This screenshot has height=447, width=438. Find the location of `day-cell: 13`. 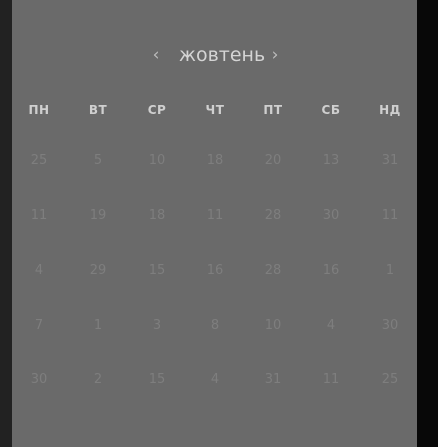

day-cell: 13 is located at coordinates (331, 161).